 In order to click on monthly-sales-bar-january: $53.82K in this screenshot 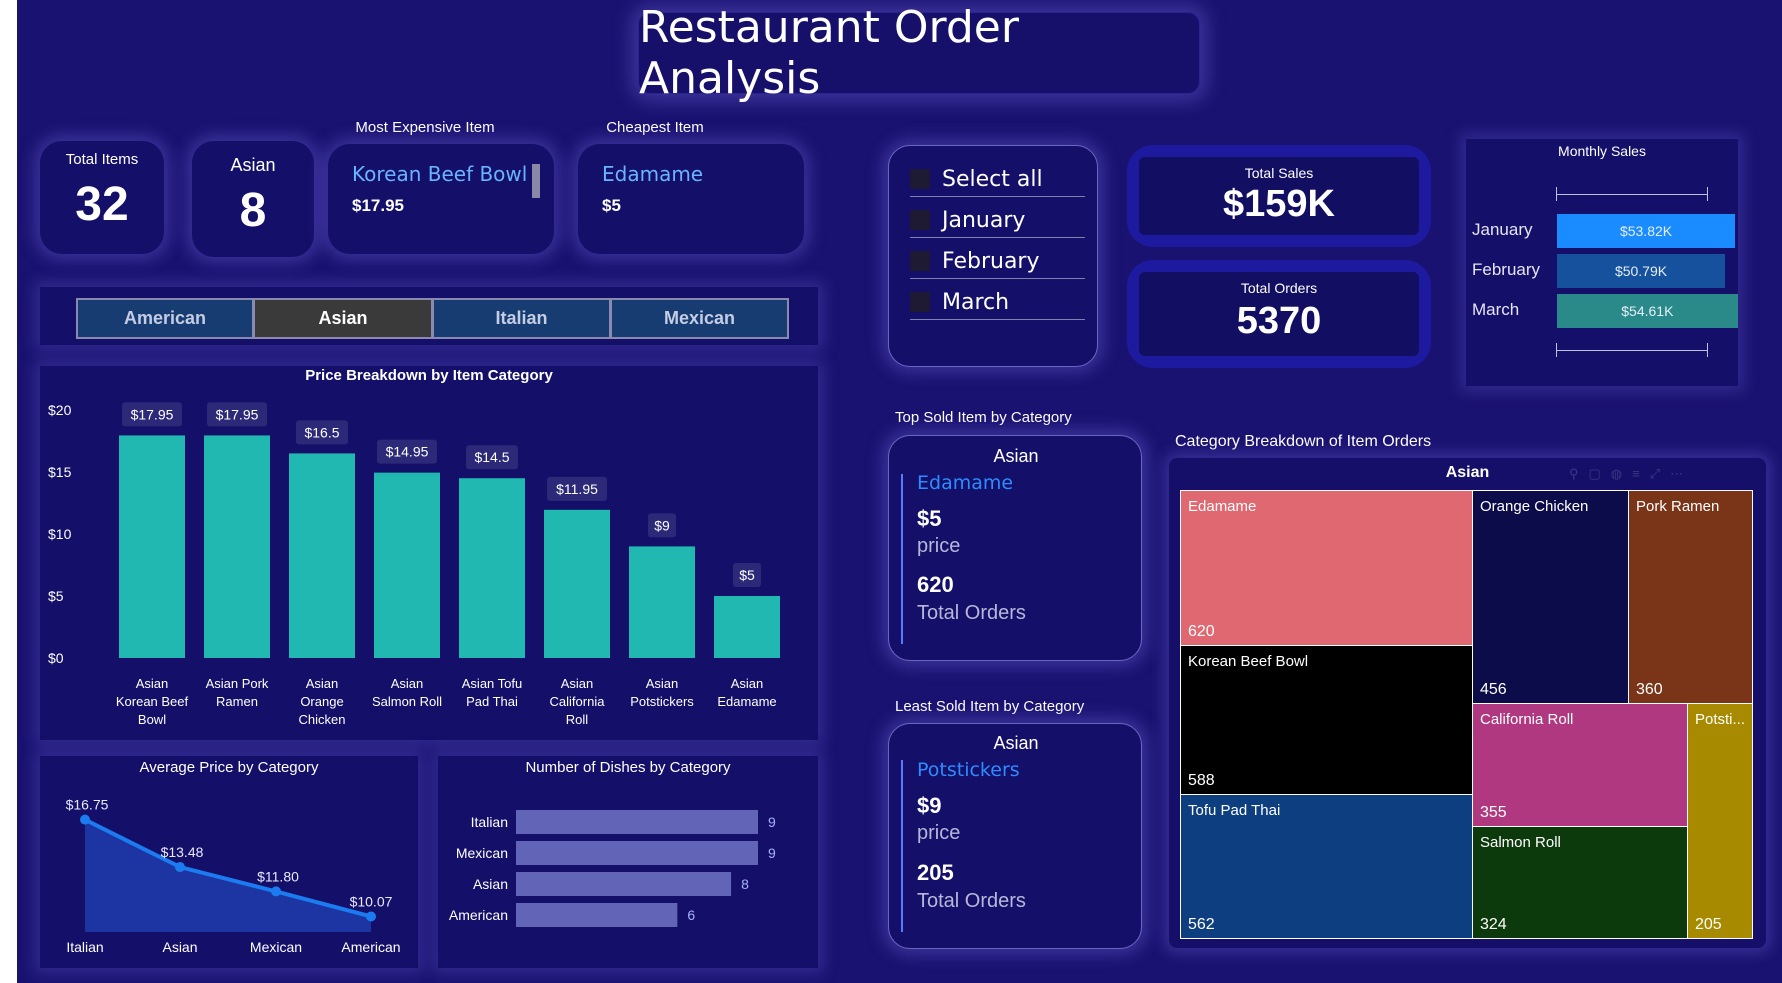, I will do `click(1646, 231)`.